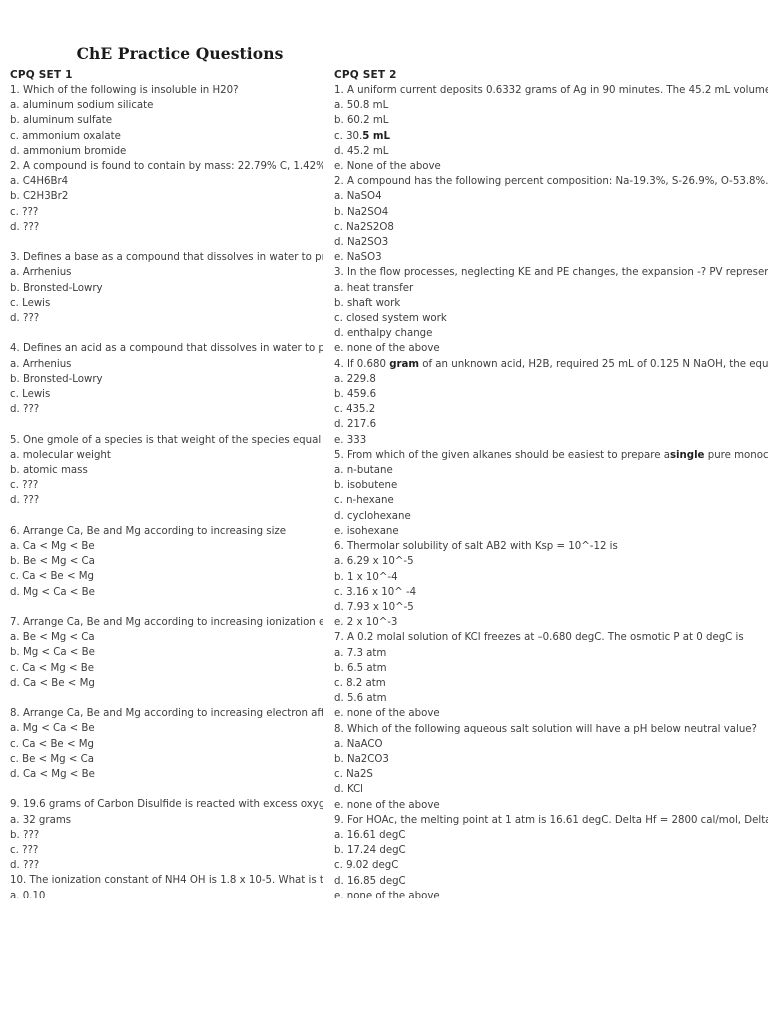 This screenshot has width=768, height=1024. Describe the element at coordinates (52, 683) in the screenshot. I see `question-line: d. Ca < Be < Mg` at that location.